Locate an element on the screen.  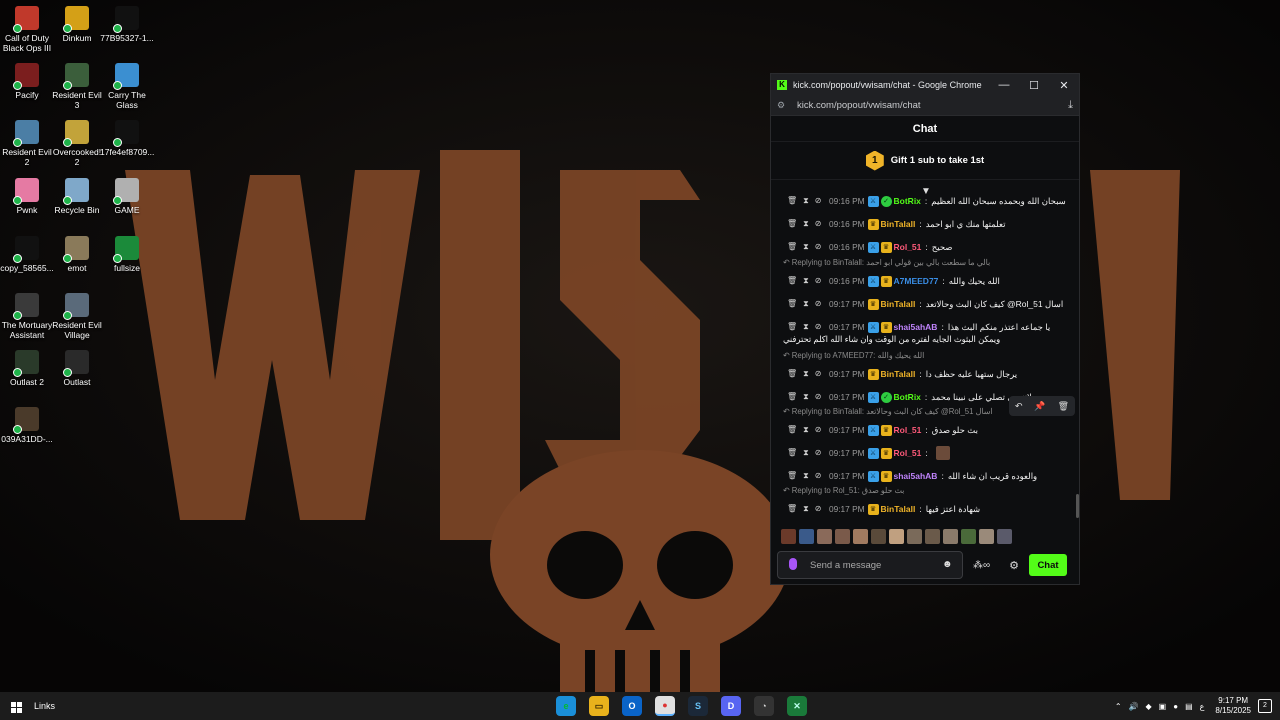
desktop-icon: Resident Evil 3 is located at coordinates (77, 86).